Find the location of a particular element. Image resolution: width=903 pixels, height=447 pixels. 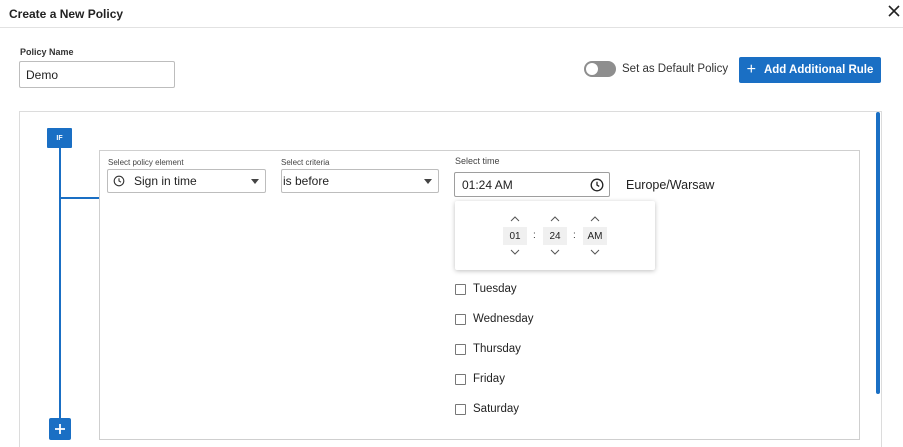

plus-icon: + is located at coordinates (751, 69).